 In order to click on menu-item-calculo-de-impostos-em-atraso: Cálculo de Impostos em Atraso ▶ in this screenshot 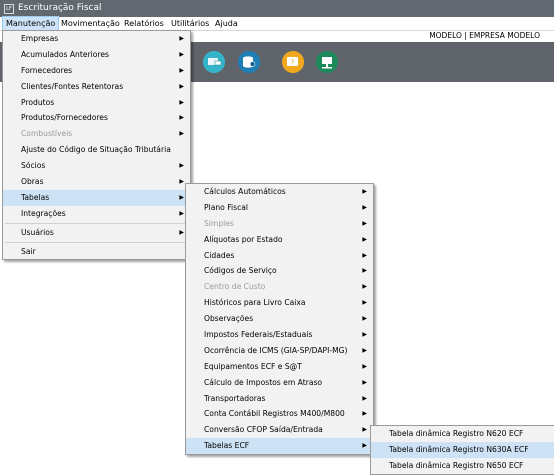, I will do `click(279, 383)`.